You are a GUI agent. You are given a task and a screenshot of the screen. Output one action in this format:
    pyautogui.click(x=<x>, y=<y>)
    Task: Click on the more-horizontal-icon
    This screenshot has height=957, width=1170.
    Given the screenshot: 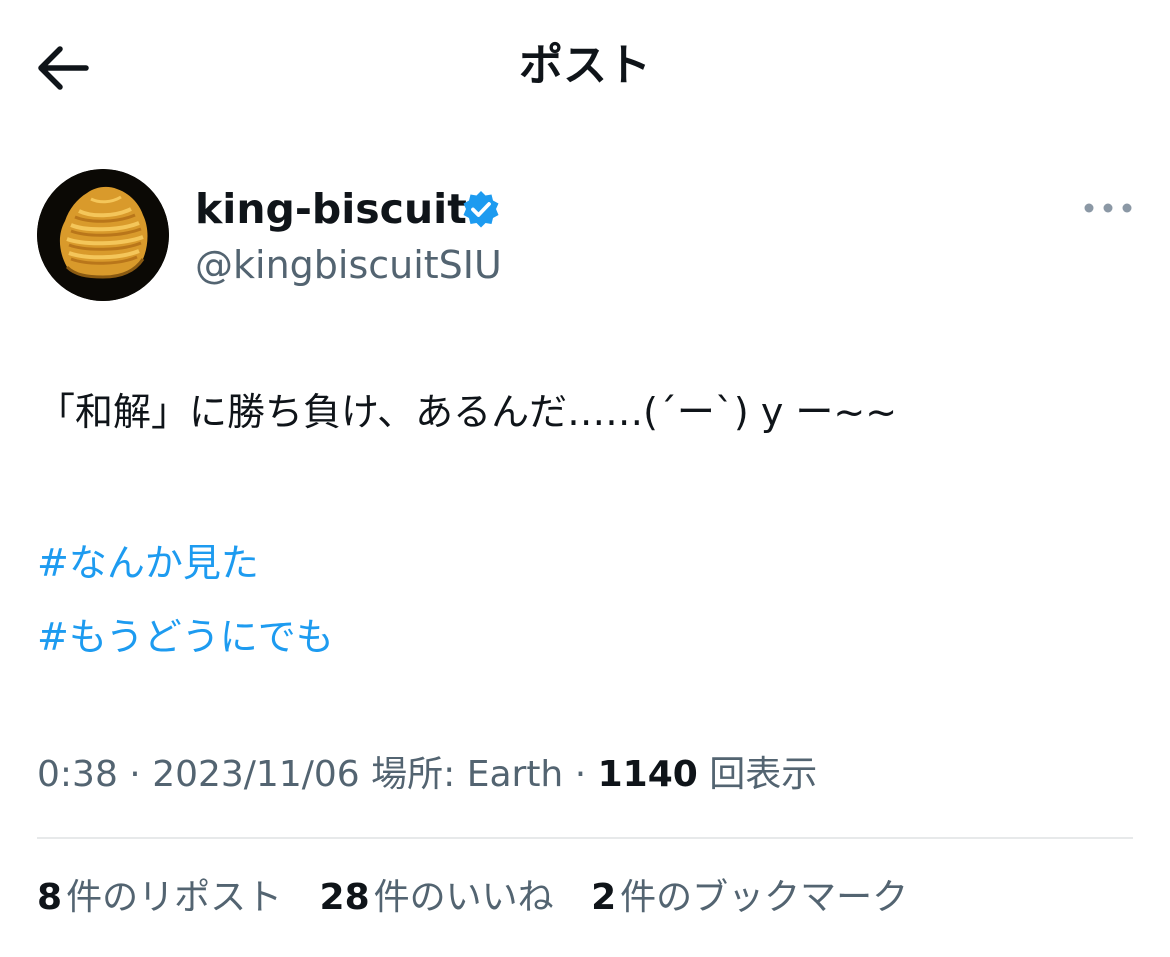 What is the action you would take?
    pyautogui.click(x=1108, y=208)
    